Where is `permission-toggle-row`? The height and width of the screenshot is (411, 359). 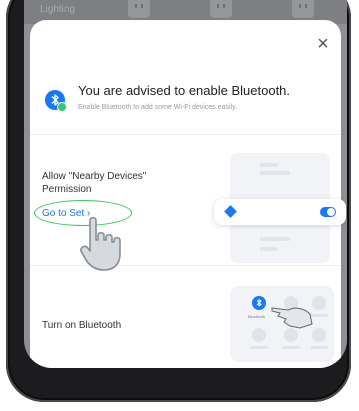 permission-toggle-row is located at coordinates (280, 212).